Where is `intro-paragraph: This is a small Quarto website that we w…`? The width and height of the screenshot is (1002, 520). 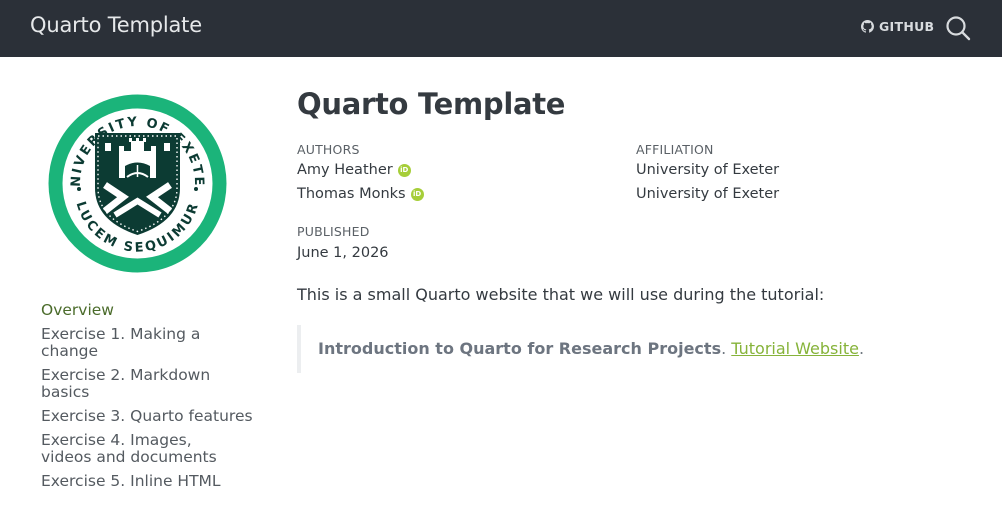
intro-paragraph: This is a small Quarto website that we w… is located at coordinates (561, 294).